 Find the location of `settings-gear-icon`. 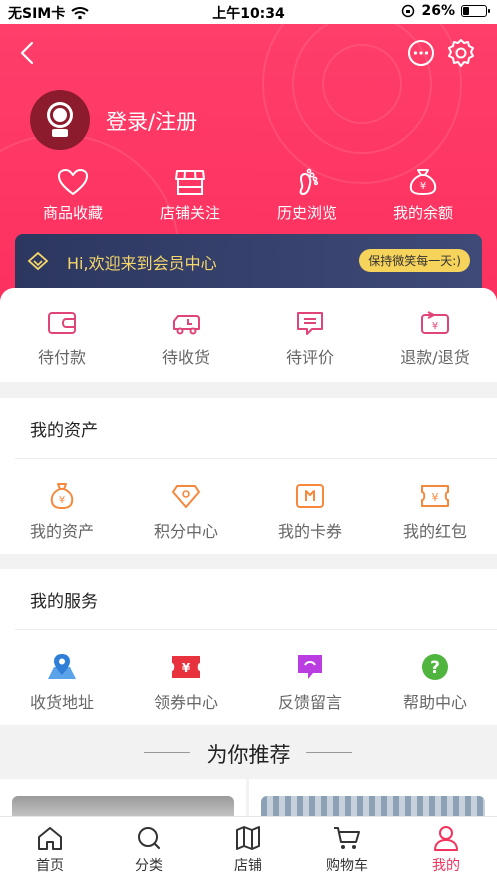

settings-gear-icon is located at coordinates (461, 53).